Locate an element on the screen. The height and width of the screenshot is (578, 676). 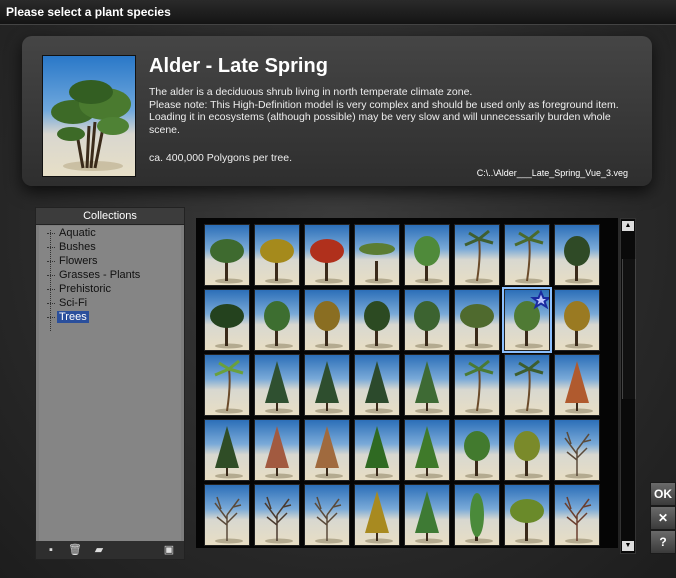
collection-item-sci-fi: Sci-Fi is located at coordinates (110, 303).